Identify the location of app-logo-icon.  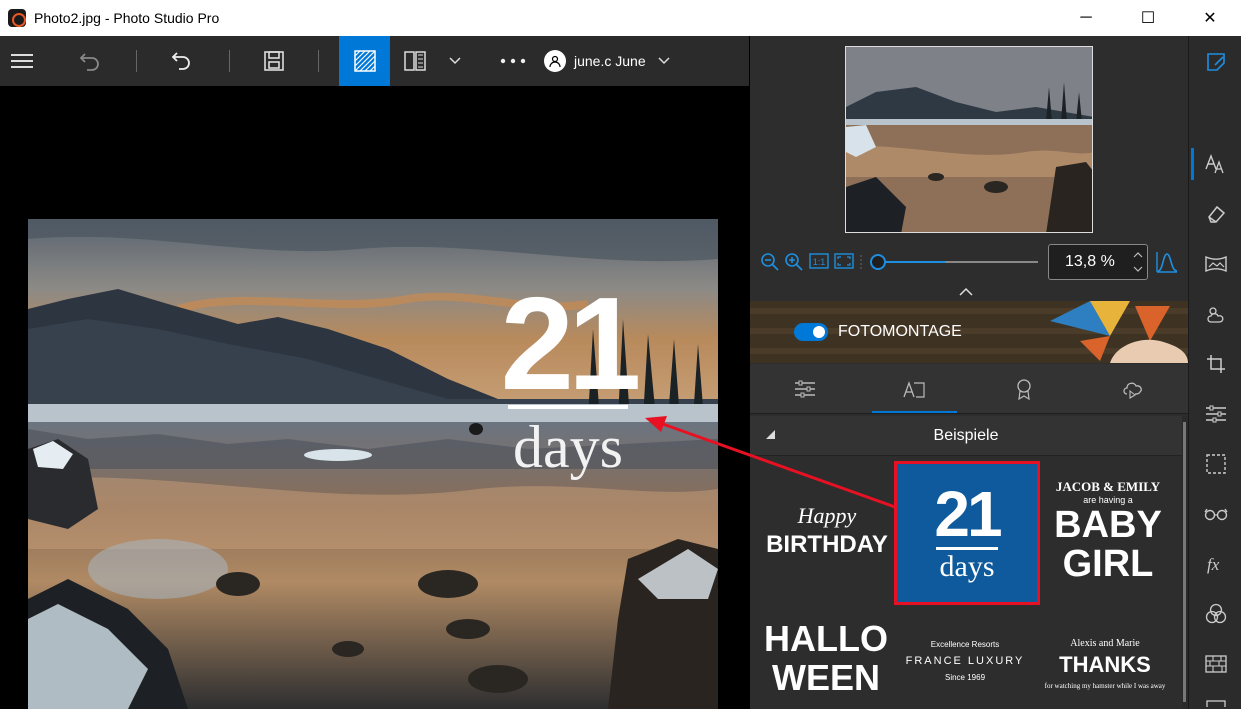
(17, 18).